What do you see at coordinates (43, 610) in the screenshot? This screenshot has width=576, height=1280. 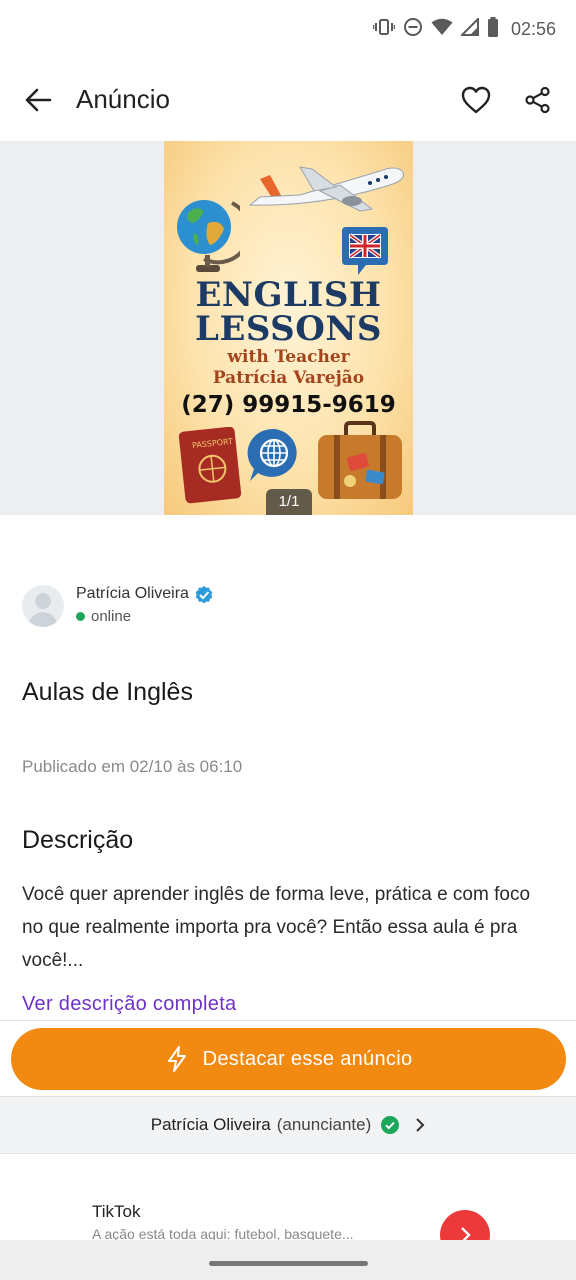 I see `user-placeholder-icon` at bounding box center [43, 610].